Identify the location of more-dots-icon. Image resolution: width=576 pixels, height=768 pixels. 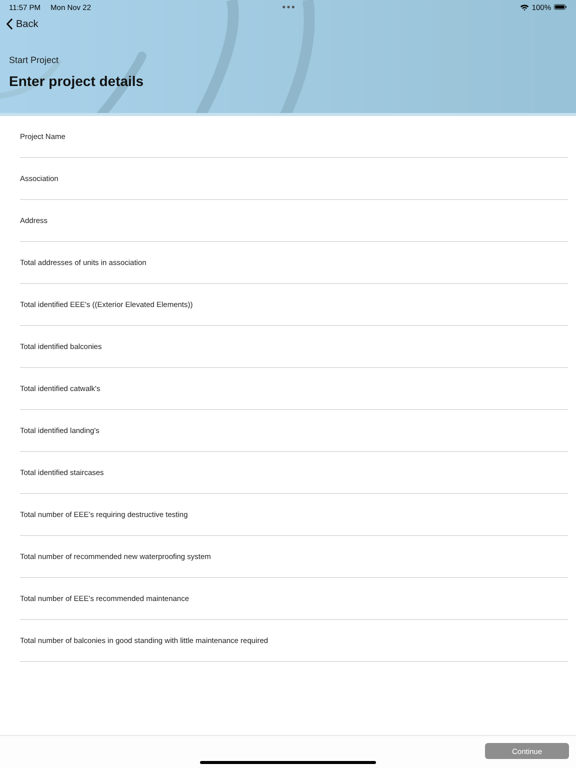
(288, 7).